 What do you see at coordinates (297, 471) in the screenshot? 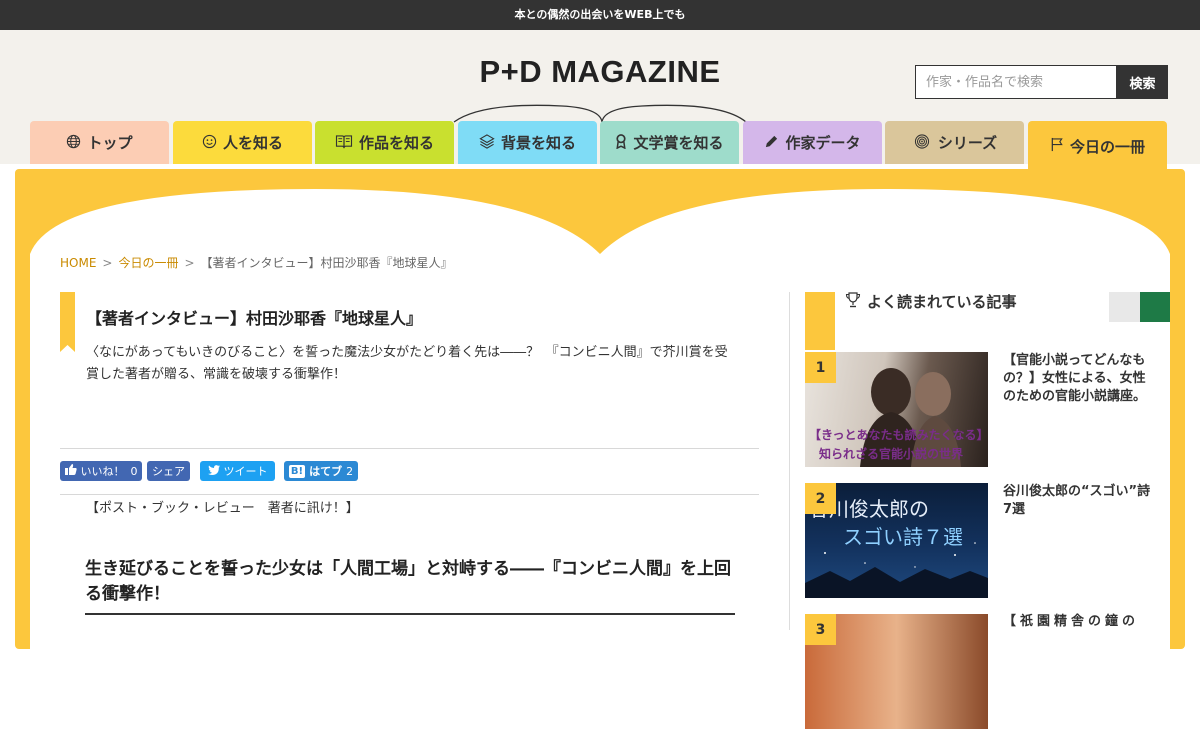
I see `hatena-b-icon: B!` at bounding box center [297, 471].